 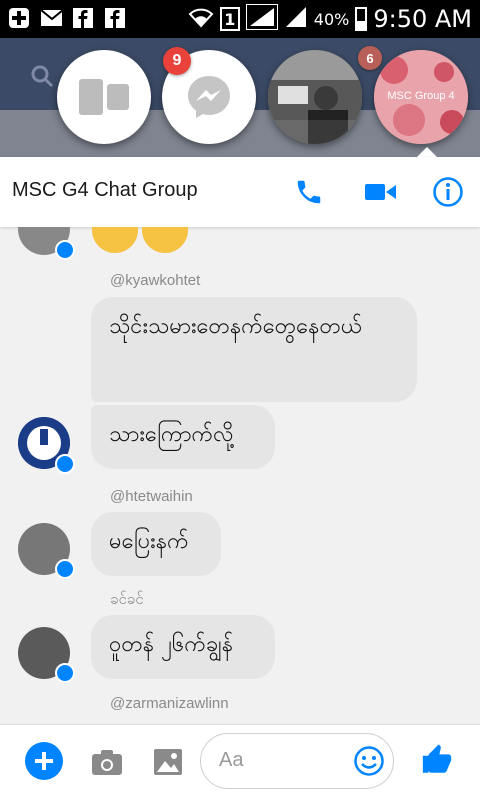 What do you see at coordinates (279, 760) in the screenshot?
I see `message-input` at bounding box center [279, 760].